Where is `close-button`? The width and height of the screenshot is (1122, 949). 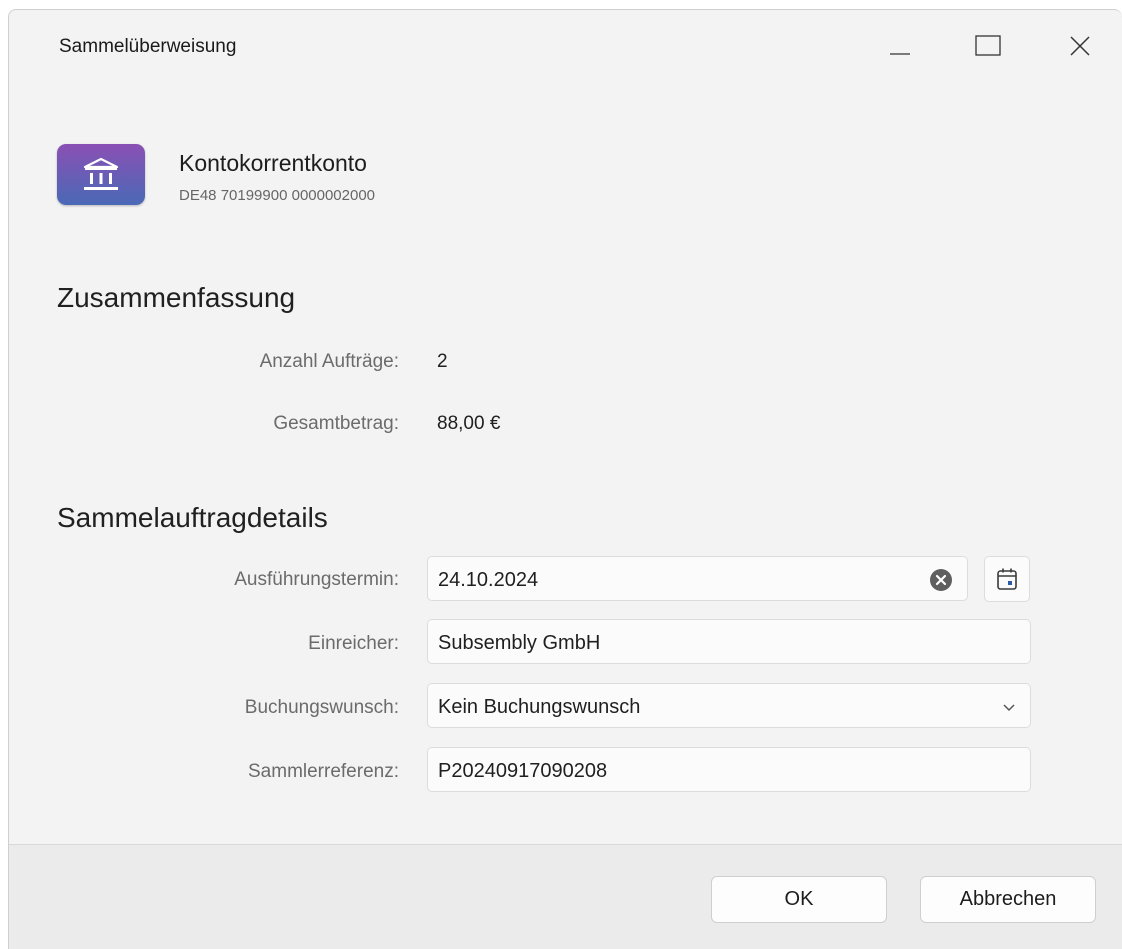
close-button is located at coordinates (1080, 46).